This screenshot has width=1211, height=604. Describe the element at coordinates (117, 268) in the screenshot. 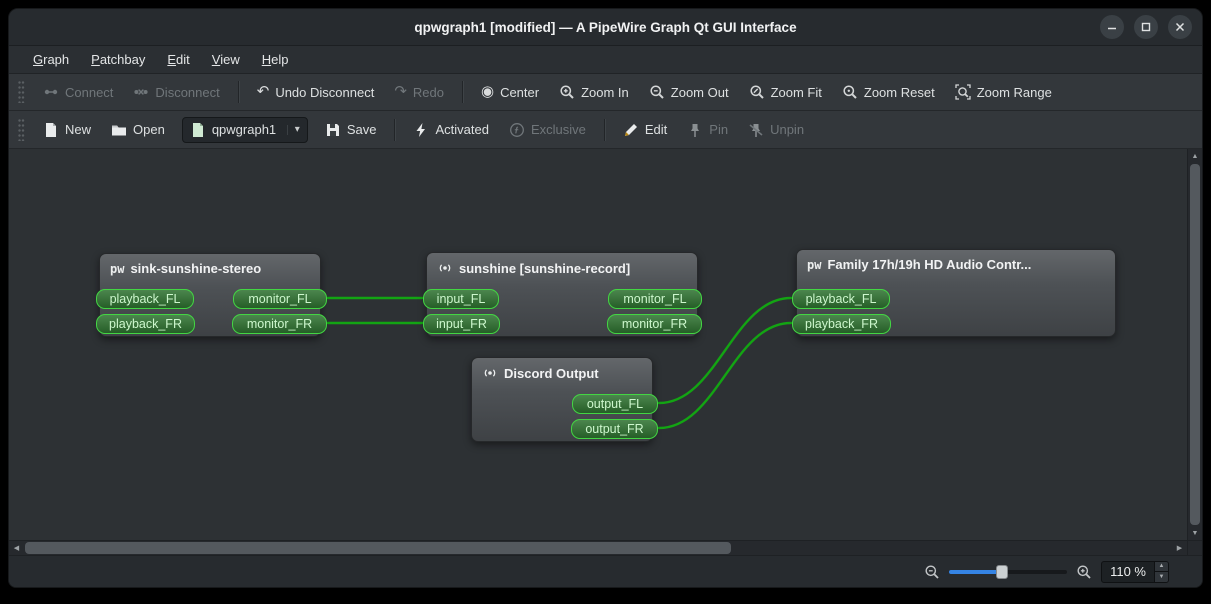

I see `pipewire-icon: pw` at that location.